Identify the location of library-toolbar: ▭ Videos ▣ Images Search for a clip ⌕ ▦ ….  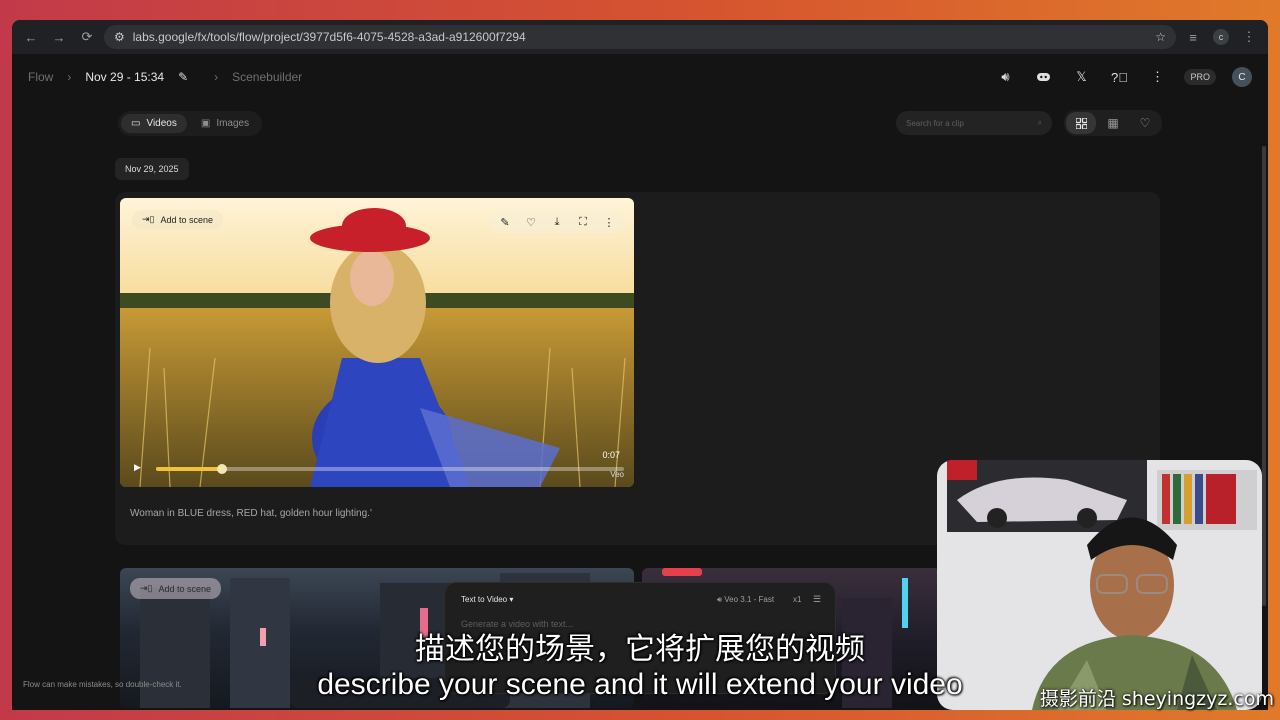
(640, 123).